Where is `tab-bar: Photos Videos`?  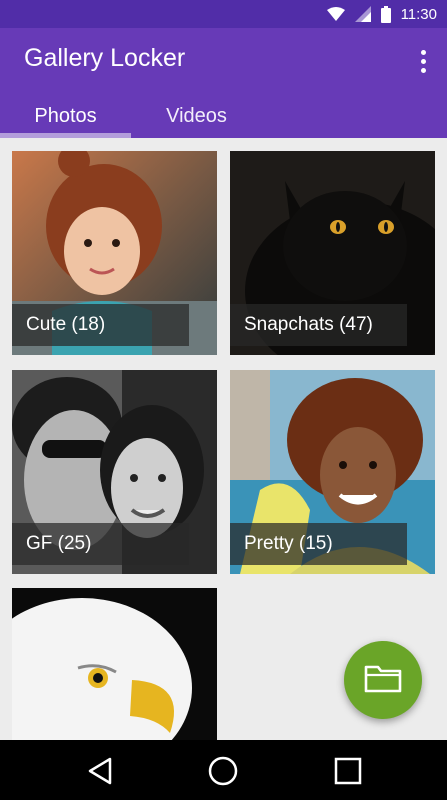 tab-bar: Photos Videos is located at coordinates (223, 116).